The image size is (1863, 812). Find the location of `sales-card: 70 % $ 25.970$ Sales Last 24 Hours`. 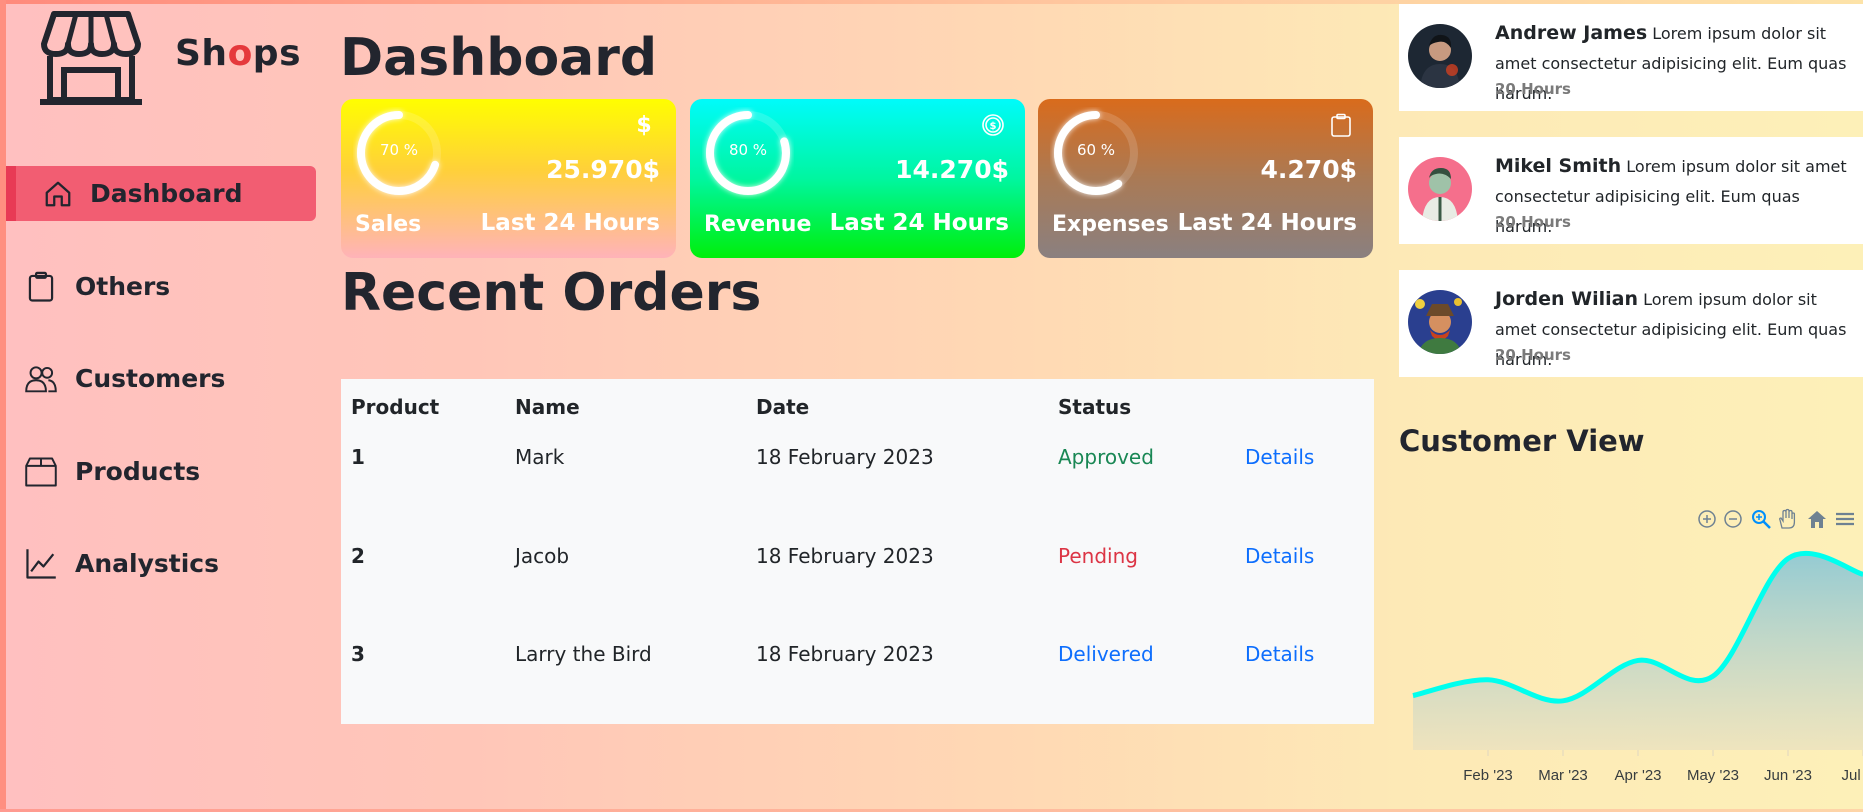

sales-card: 70 % $ 25.970$ Sales Last 24 Hours is located at coordinates (508, 178).